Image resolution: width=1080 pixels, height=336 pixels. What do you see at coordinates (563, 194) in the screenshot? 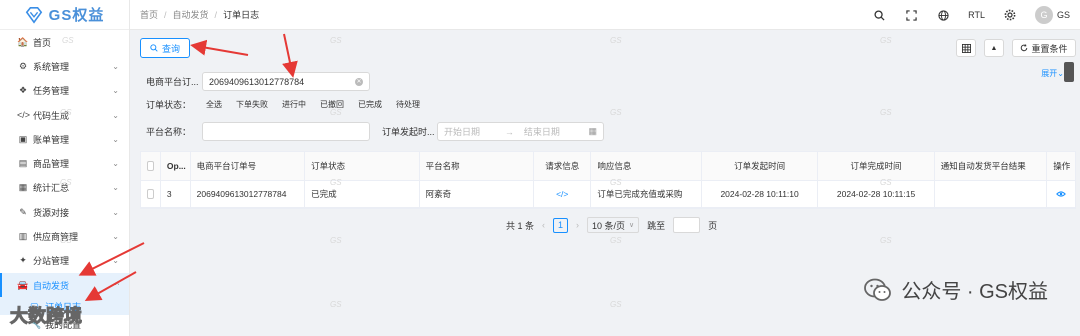
I see `table-cell-request: </>` at bounding box center [563, 194].